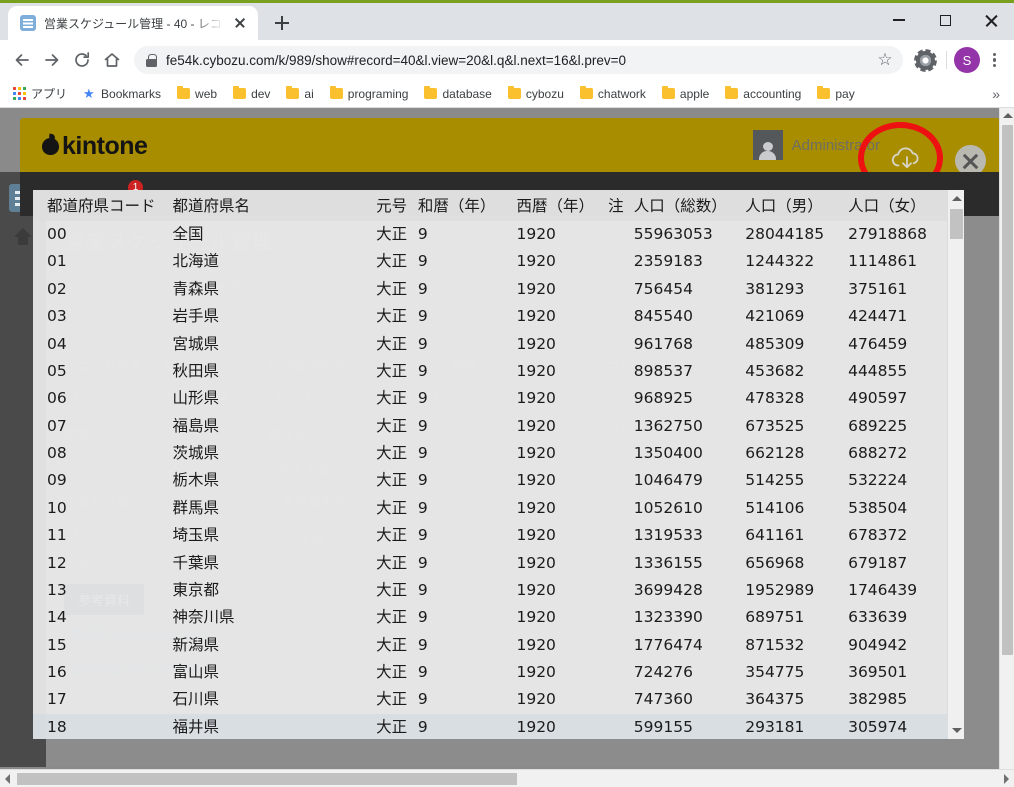 The height and width of the screenshot is (787, 1014). Describe the element at coordinates (685, 726) in the screenshot. I see `cell-population-total: 599155` at that location.